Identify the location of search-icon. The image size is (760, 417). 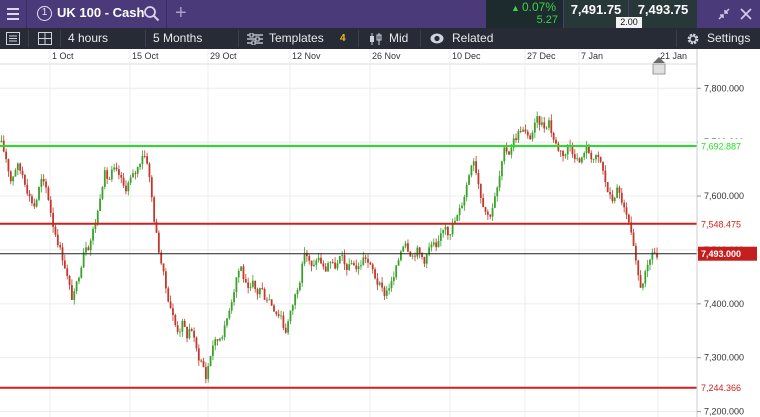
(151, 13).